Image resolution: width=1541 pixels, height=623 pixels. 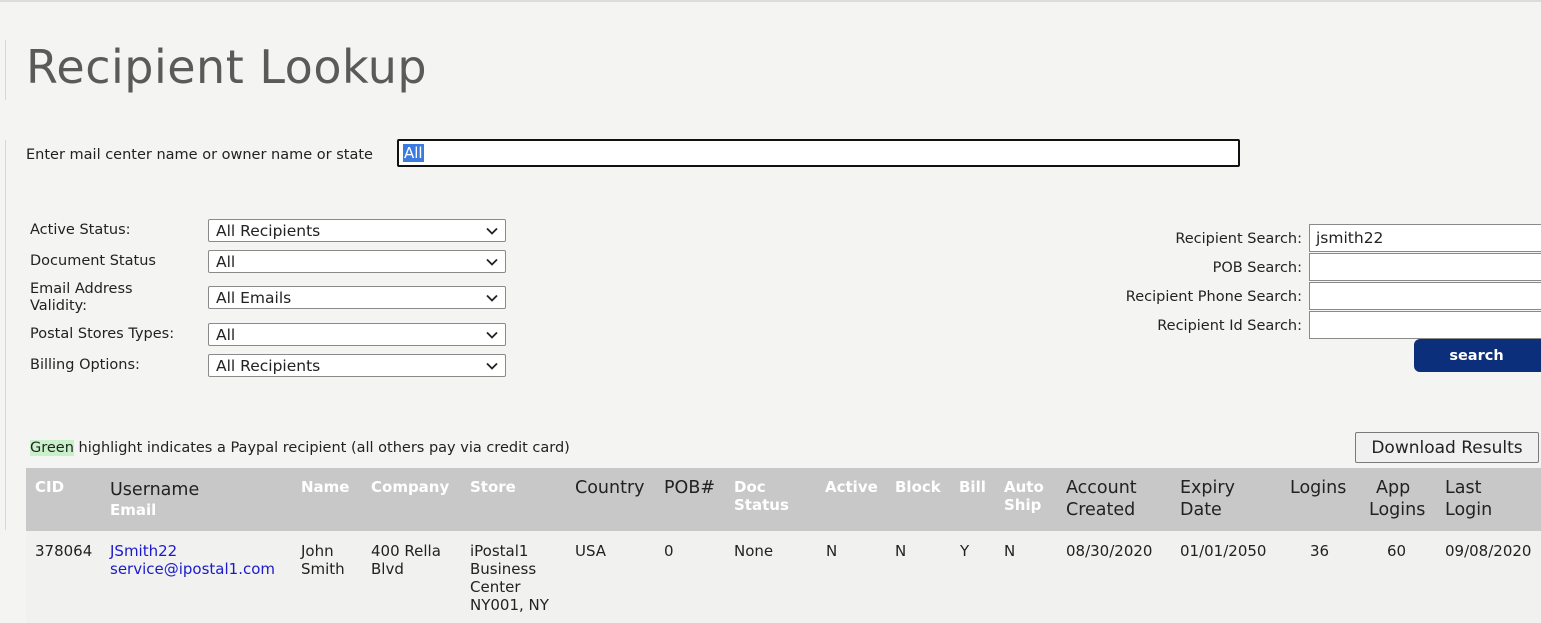 What do you see at coordinates (93, 261) in the screenshot?
I see `document-status-label: Document Status` at bounding box center [93, 261].